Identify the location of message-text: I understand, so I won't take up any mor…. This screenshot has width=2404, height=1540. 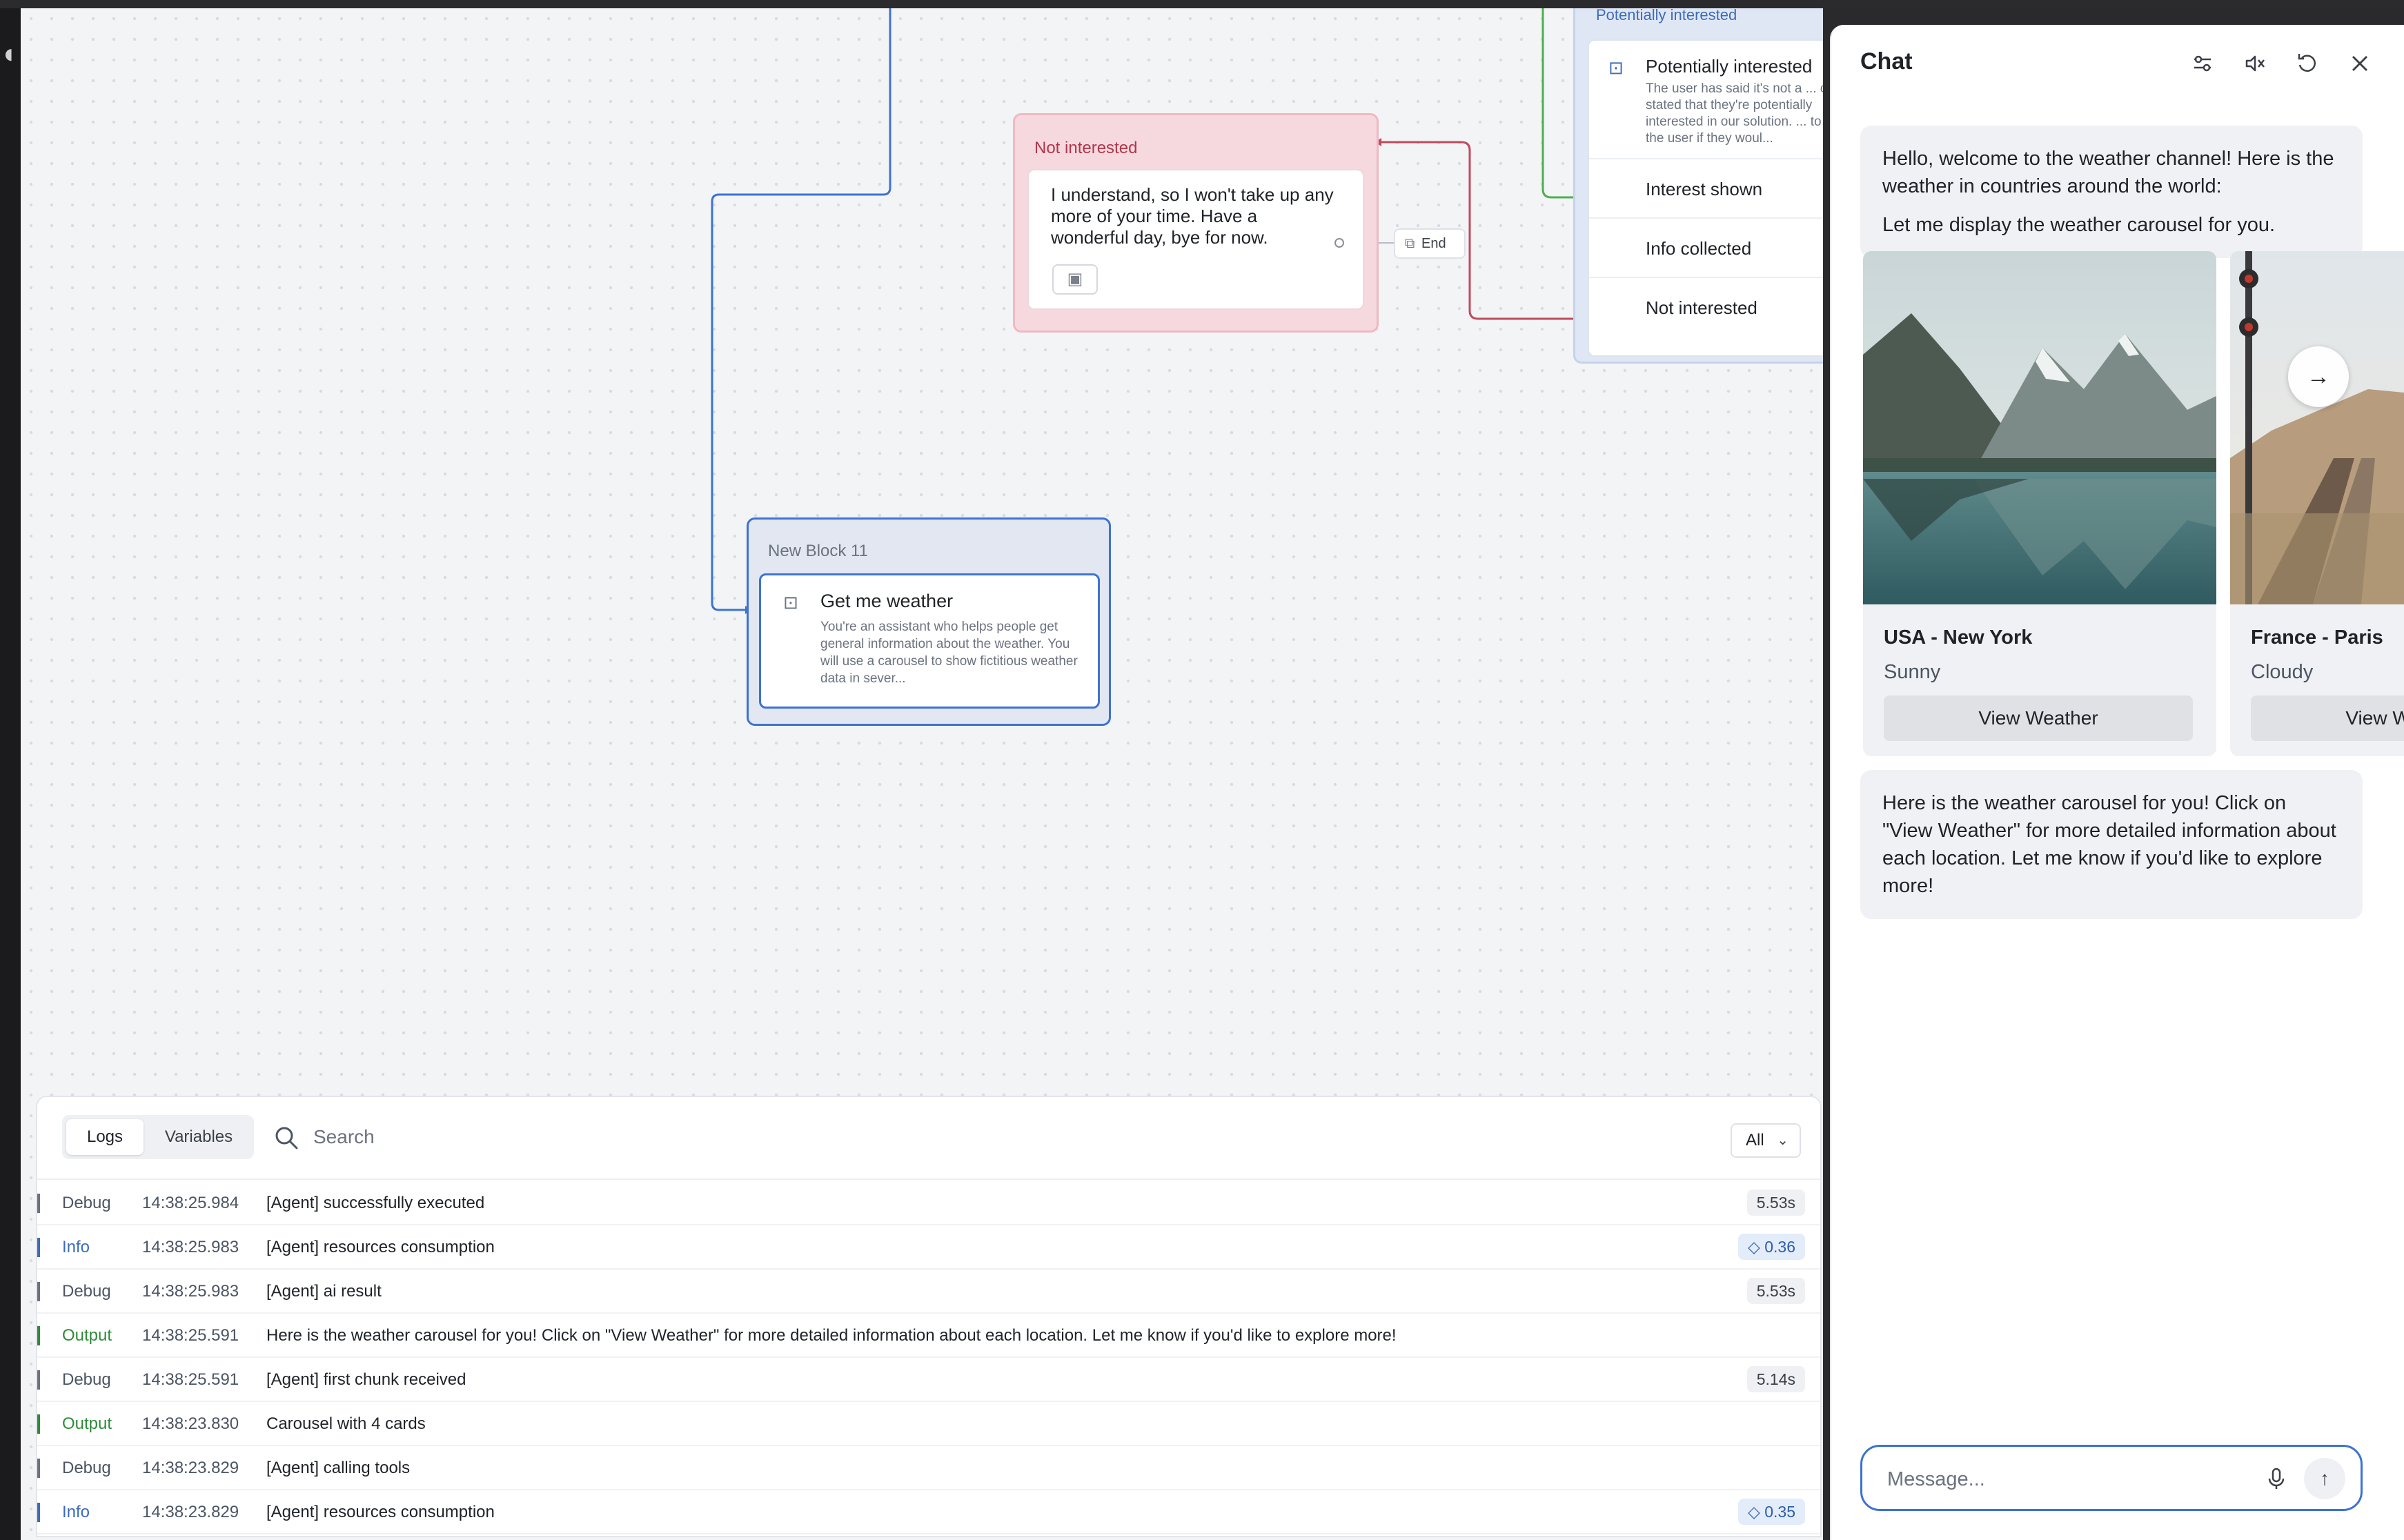
(1193, 216).